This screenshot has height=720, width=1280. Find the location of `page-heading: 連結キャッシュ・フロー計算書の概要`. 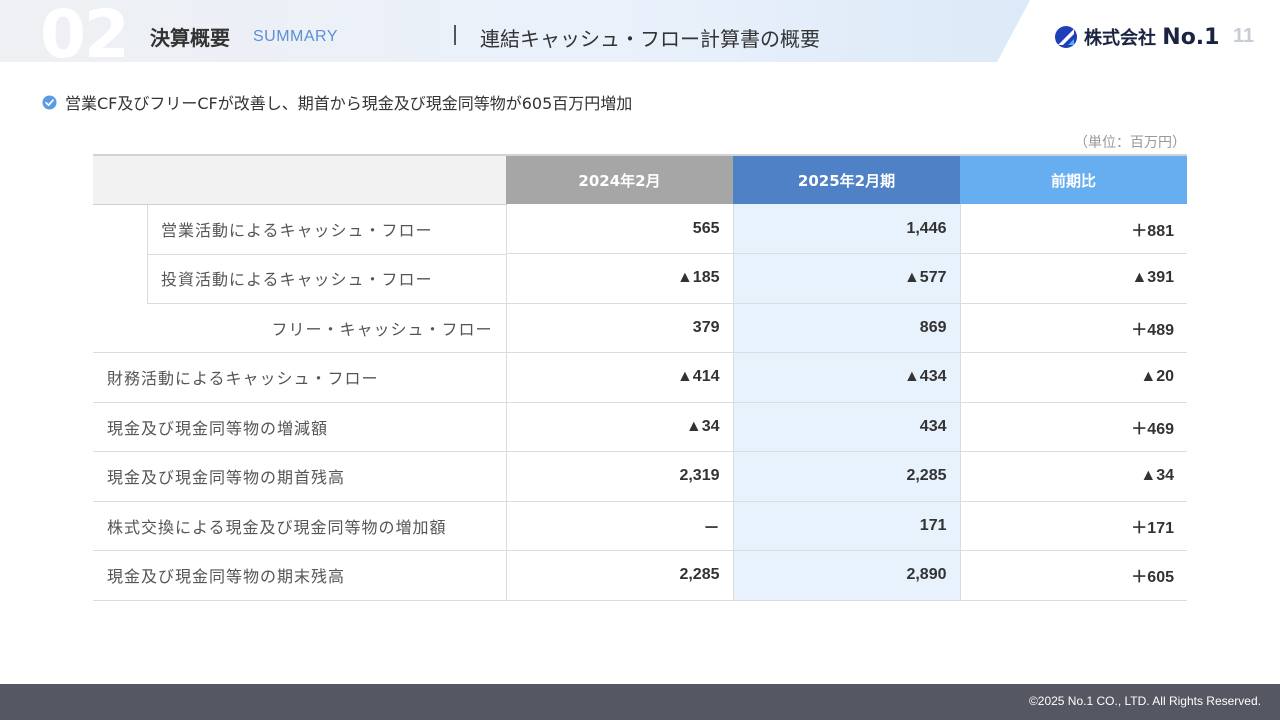

page-heading: 連結キャッシュ・フロー計算書の概要 is located at coordinates (650, 39).